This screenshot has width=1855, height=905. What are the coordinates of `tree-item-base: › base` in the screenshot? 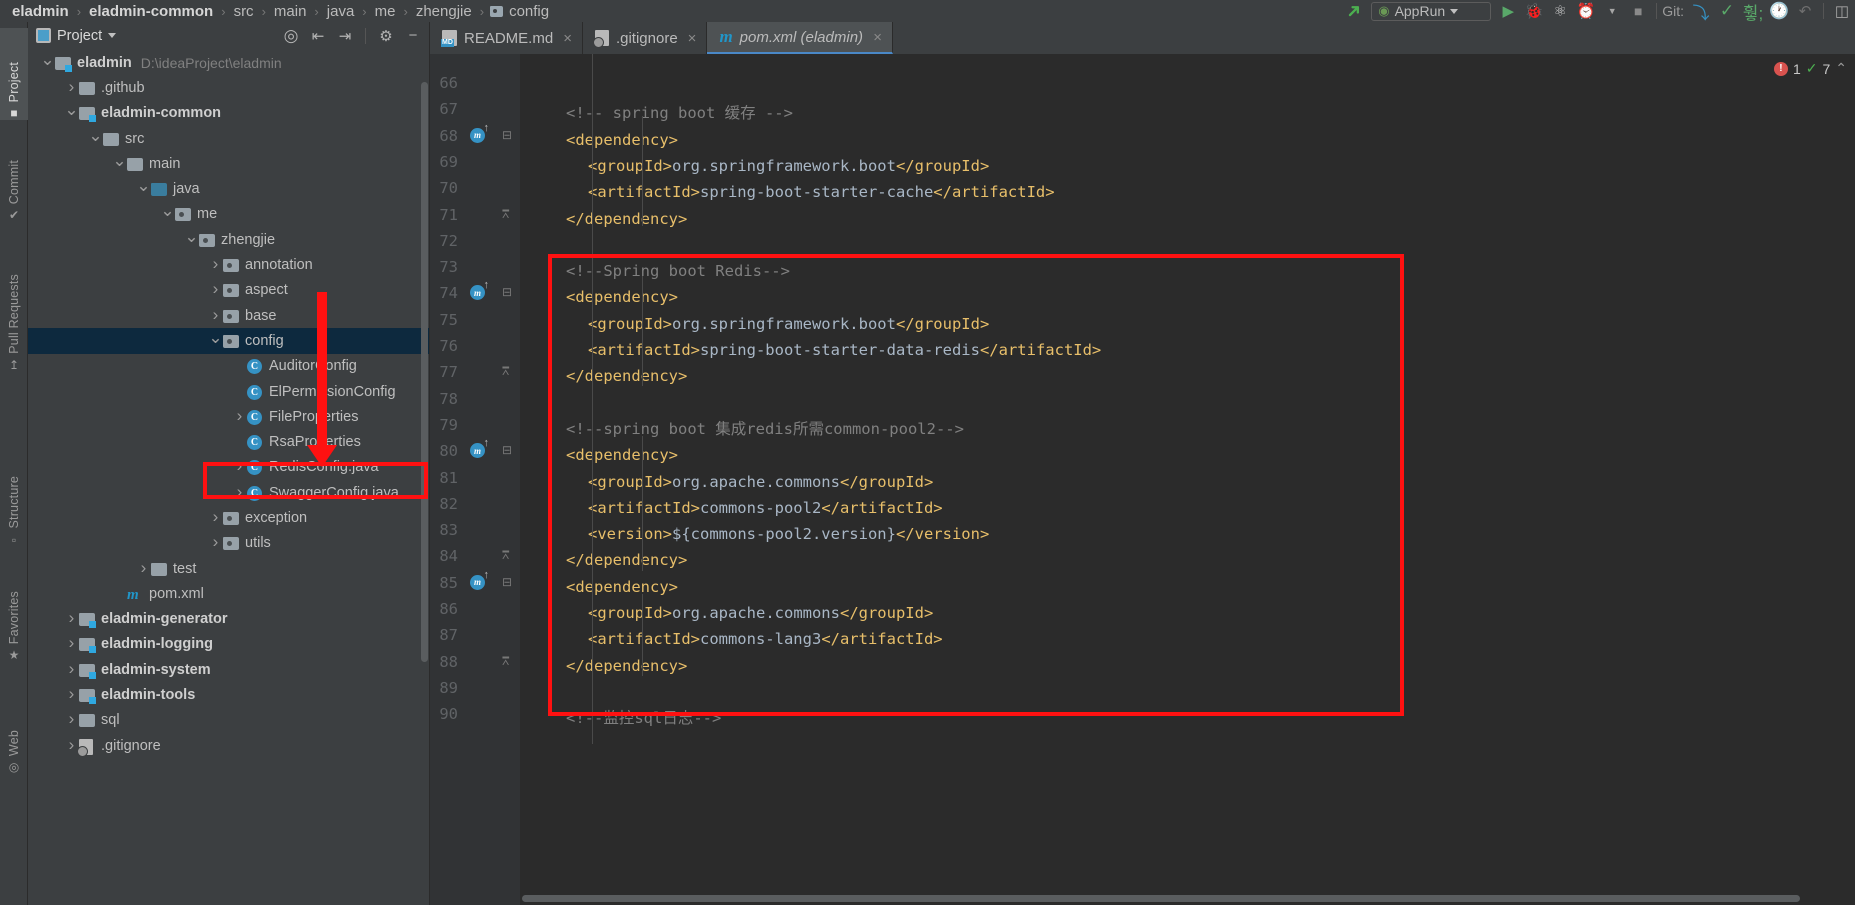 It's located at (228, 315).